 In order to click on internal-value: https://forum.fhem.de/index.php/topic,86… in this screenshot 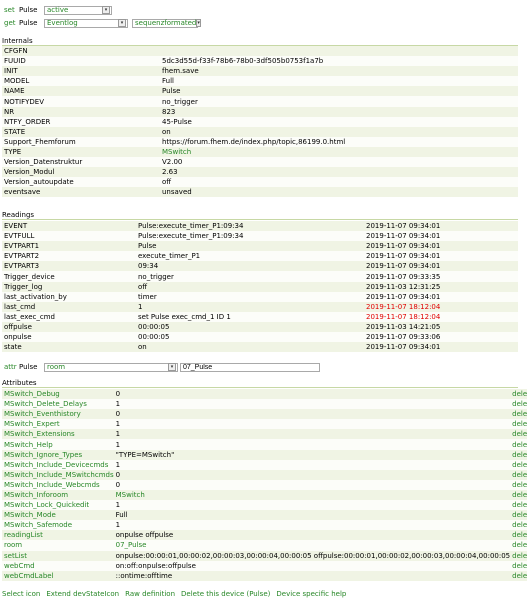, I will do `click(339, 141)`.